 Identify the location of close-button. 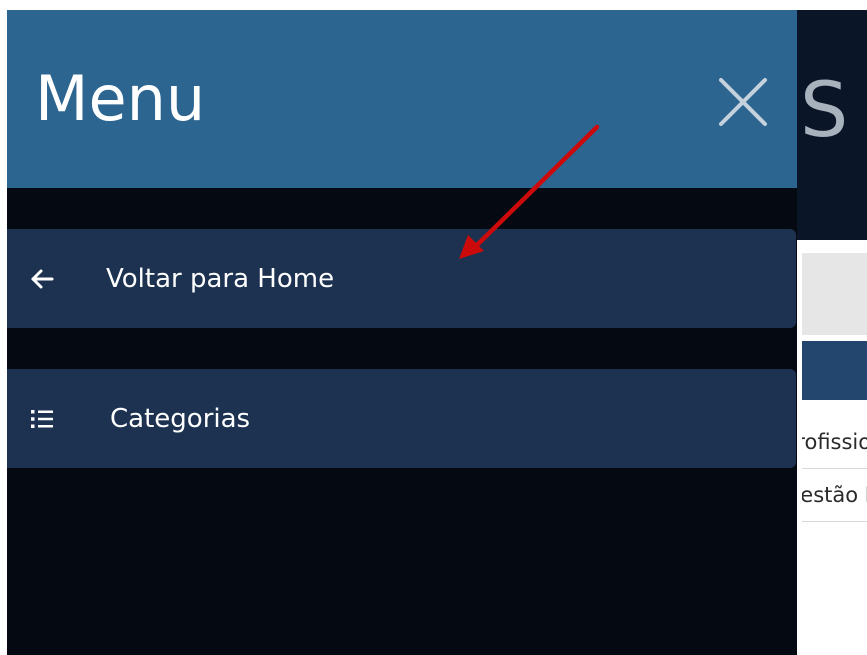
(743, 102).